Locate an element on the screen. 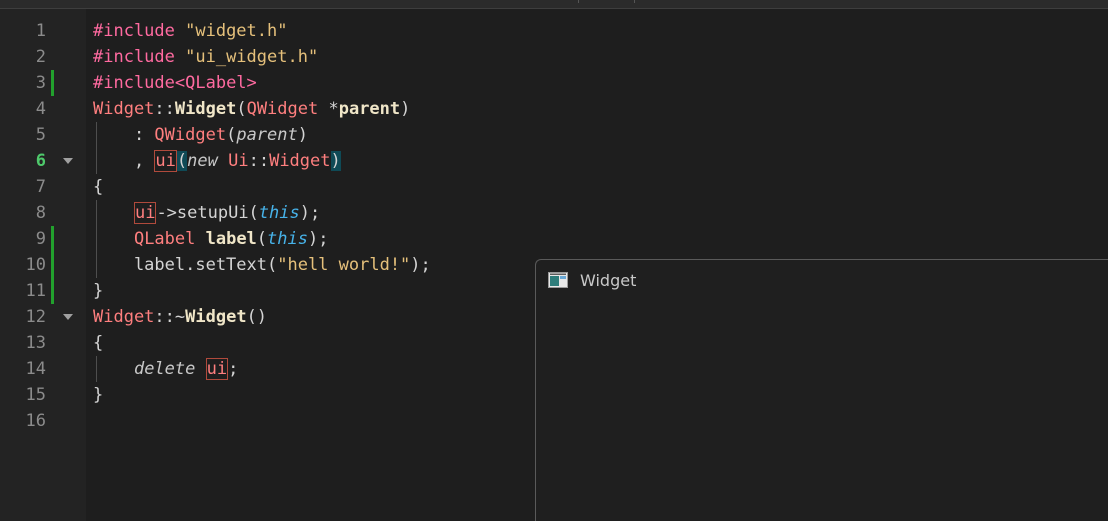 This screenshot has height=521, width=1108. paren-match-token: ( is located at coordinates (182, 161).